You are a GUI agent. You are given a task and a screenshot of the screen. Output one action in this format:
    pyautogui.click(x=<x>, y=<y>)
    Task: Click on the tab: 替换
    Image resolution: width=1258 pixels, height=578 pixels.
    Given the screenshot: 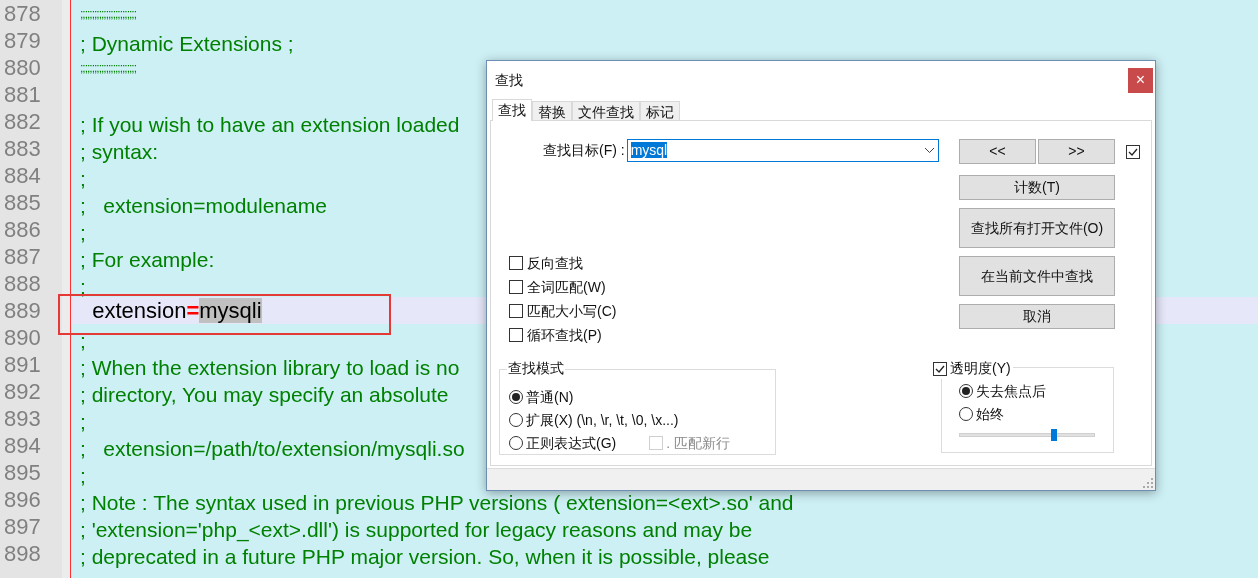 What is the action you would take?
    pyautogui.click(x=552, y=111)
    